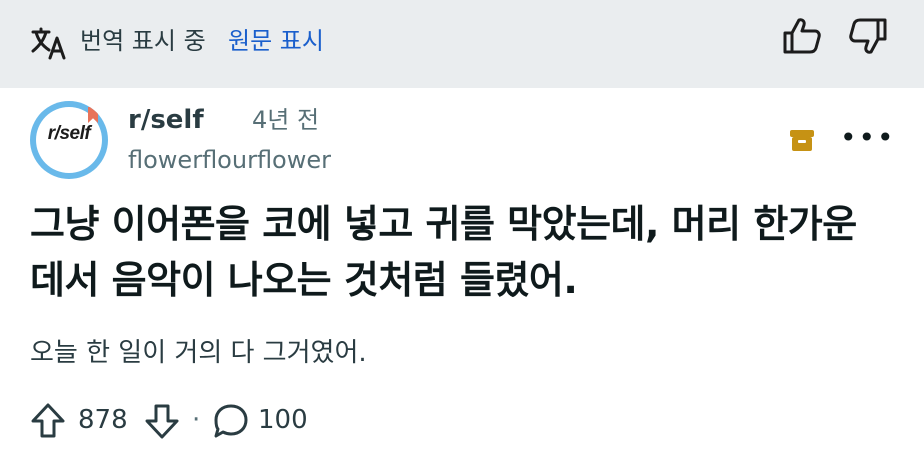 The image size is (924, 467). I want to click on downvote-icon, so click(162, 421).